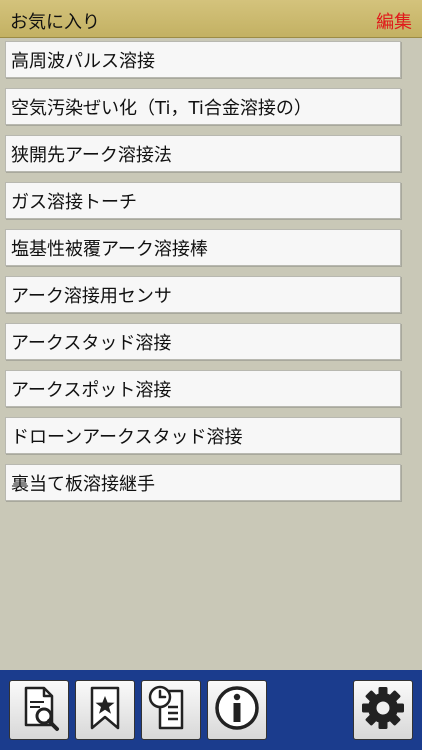  I want to click on list-item: アークスタッド溶接, so click(203, 341).